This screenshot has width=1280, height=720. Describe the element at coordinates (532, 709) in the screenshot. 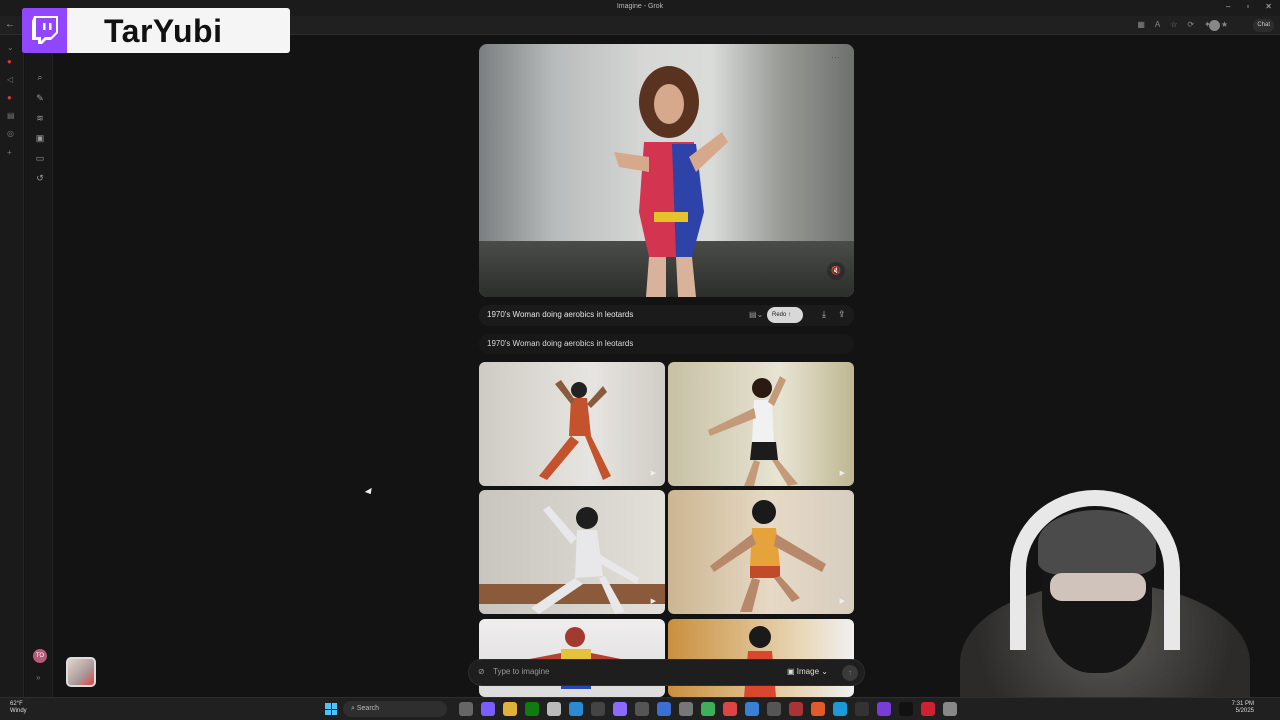

I see `xbox-icon` at that location.